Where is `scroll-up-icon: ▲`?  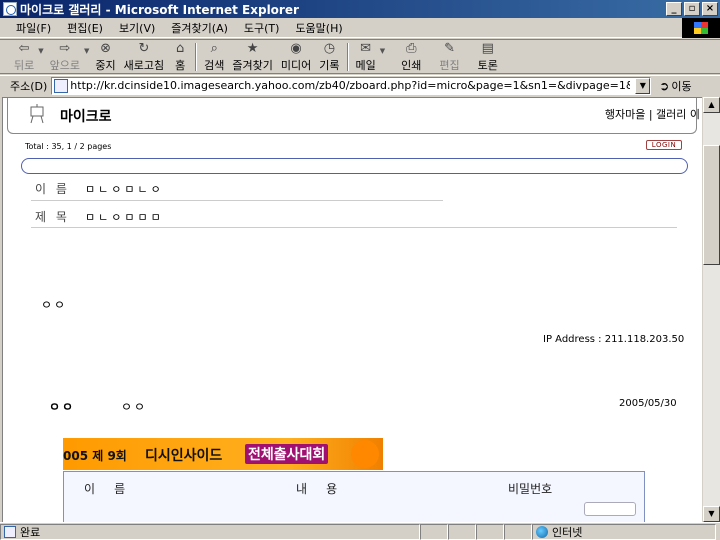 scroll-up-icon: ▲ is located at coordinates (711, 105).